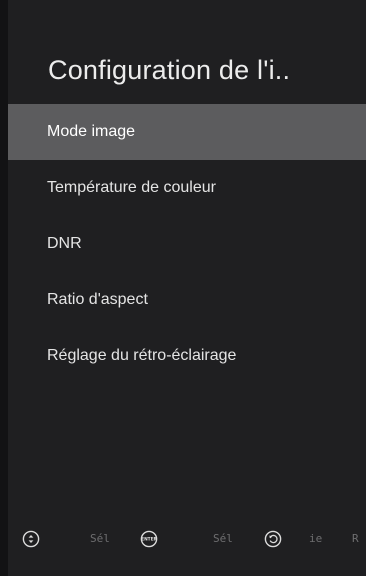  Describe the element at coordinates (187, 356) in the screenshot. I see `menu-item-retro-eclairage: Réglage du rétro-éclairage` at that location.